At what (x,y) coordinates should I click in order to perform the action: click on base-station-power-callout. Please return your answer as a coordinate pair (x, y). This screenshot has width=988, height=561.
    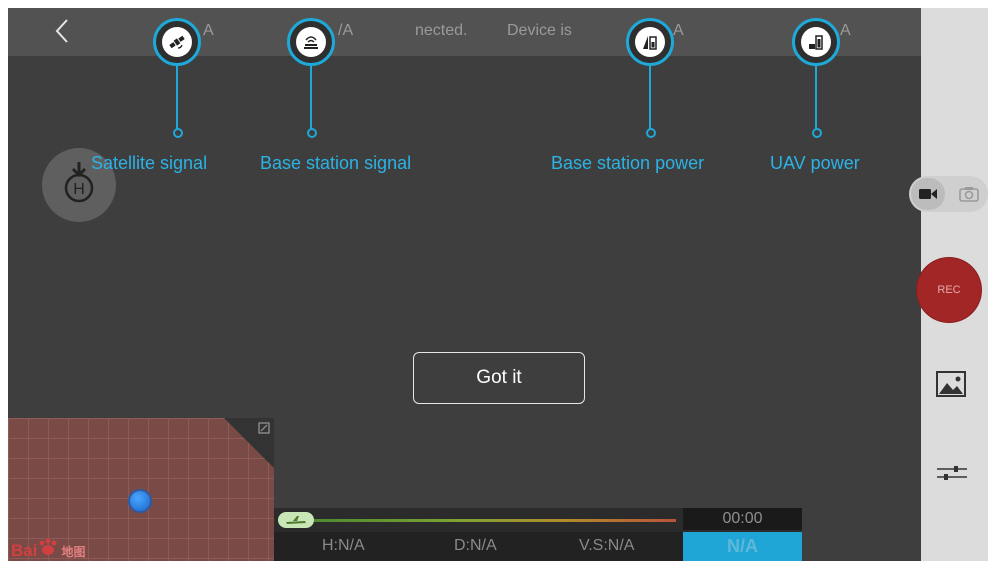
    Looking at the image, I should click on (650, 42).